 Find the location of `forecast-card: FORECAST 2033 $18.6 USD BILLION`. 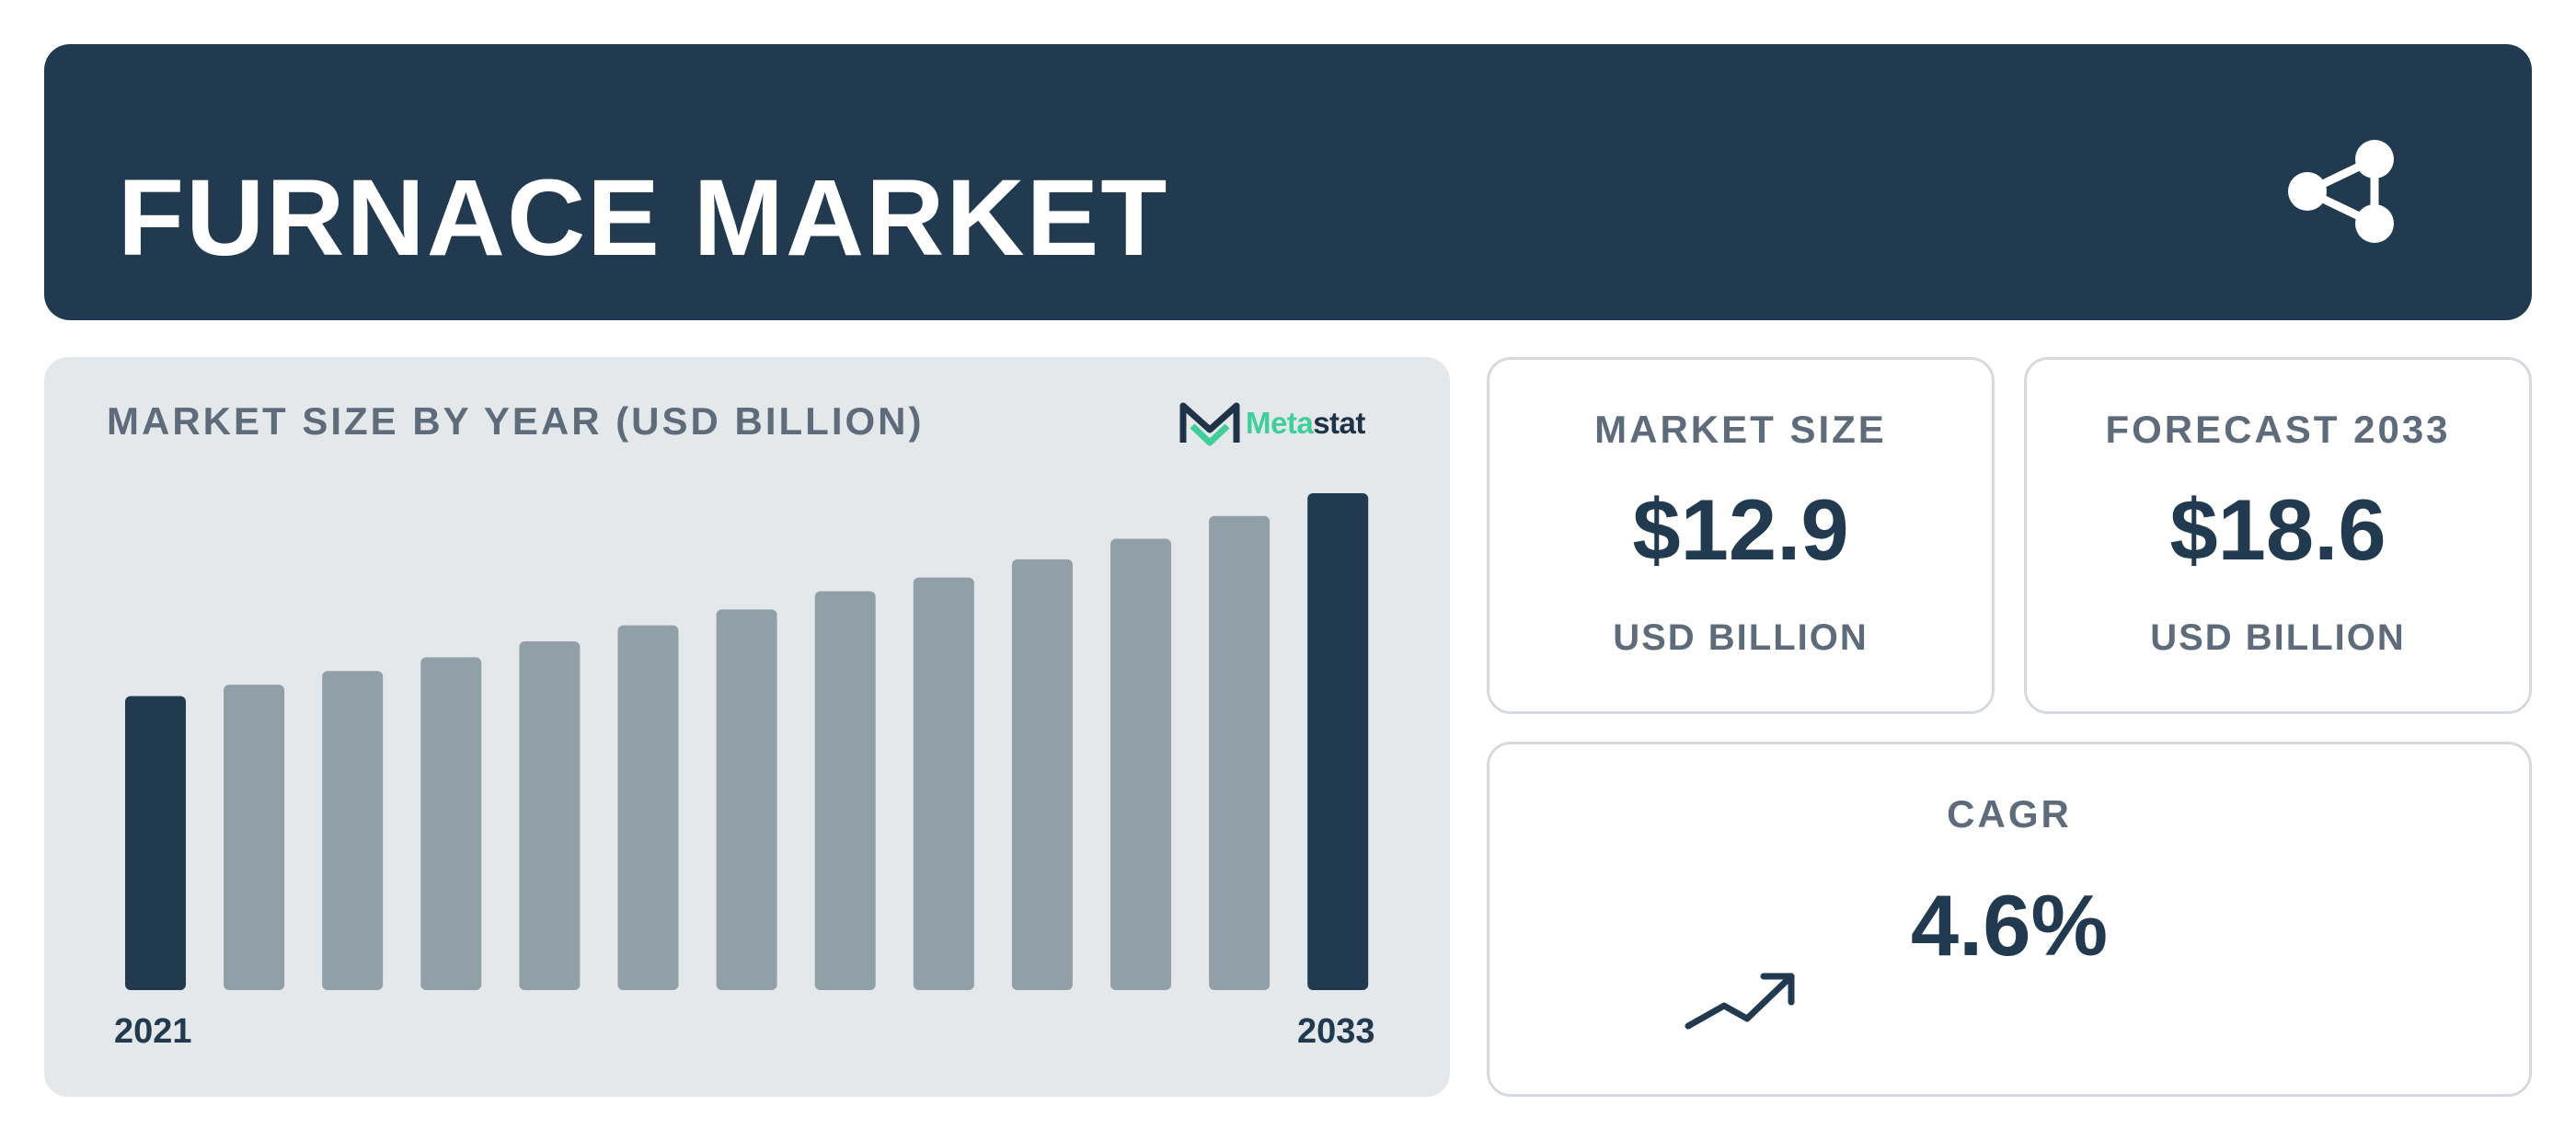

forecast-card: FORECAST 2033 $18.6 USD BILLION is located at coordinates (2278, 536).